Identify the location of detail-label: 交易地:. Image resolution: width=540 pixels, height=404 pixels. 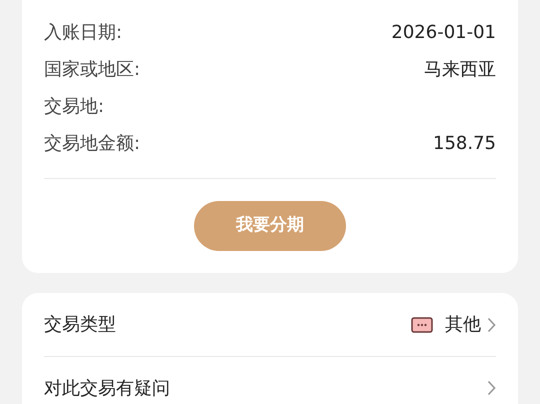
(74, 107).